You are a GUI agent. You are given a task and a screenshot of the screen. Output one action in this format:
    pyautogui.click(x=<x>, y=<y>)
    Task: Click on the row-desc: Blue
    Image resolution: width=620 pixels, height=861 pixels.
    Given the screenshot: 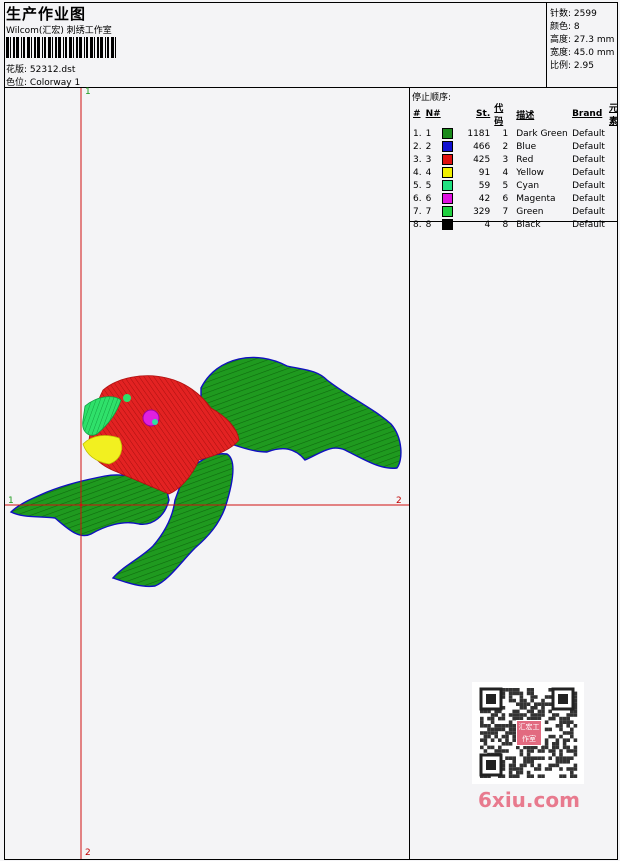 What is the action you would take?
    pyautogui.click(x=526, y=146)
    